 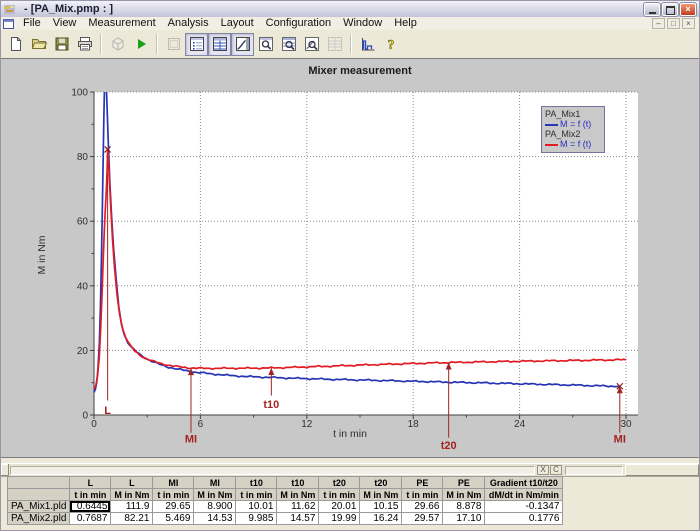 What do you see at coordinates (670, 9) in the screenshot?
I see `restore-button` at bounding box center [670, 9].